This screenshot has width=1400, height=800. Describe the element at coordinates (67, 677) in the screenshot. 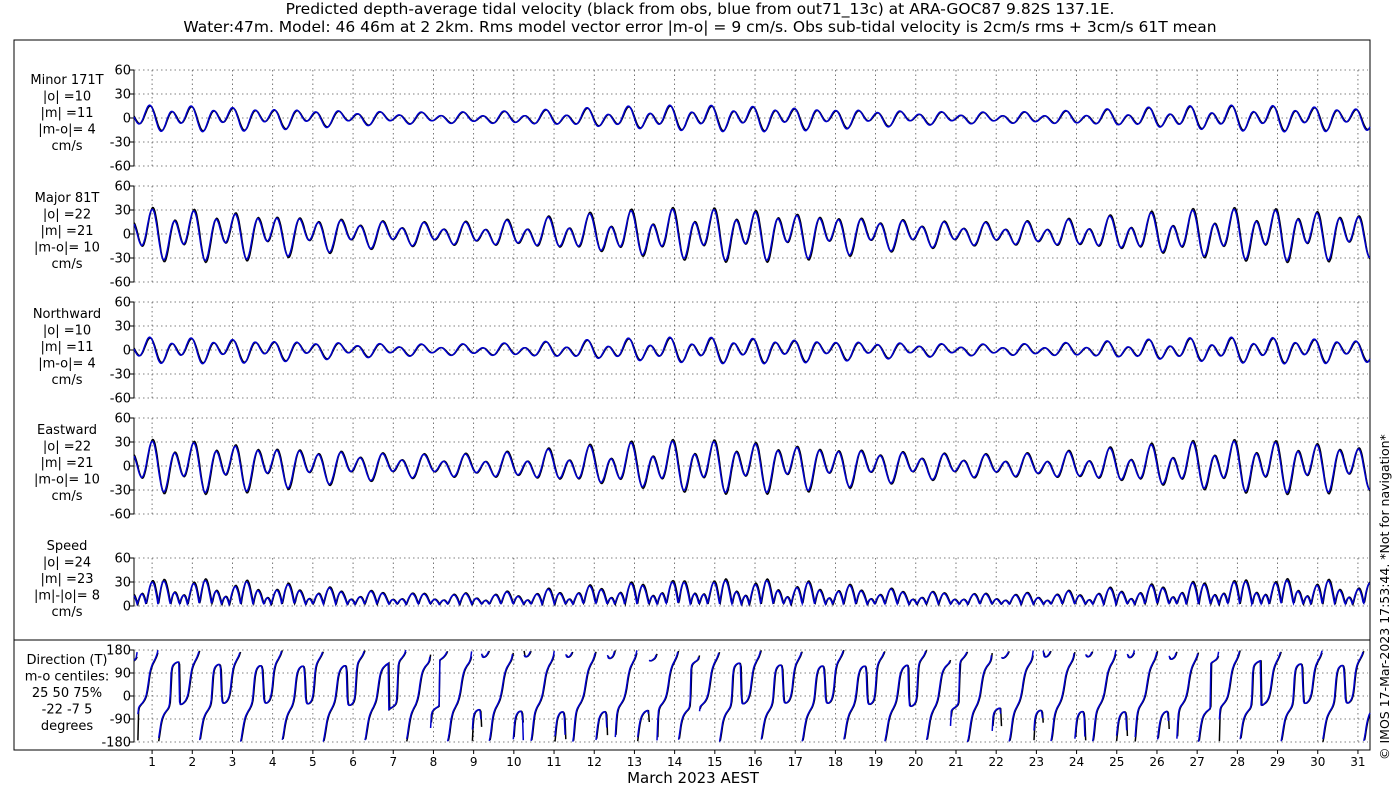

I see `panel-label-line: m-o centiles:` at that location.